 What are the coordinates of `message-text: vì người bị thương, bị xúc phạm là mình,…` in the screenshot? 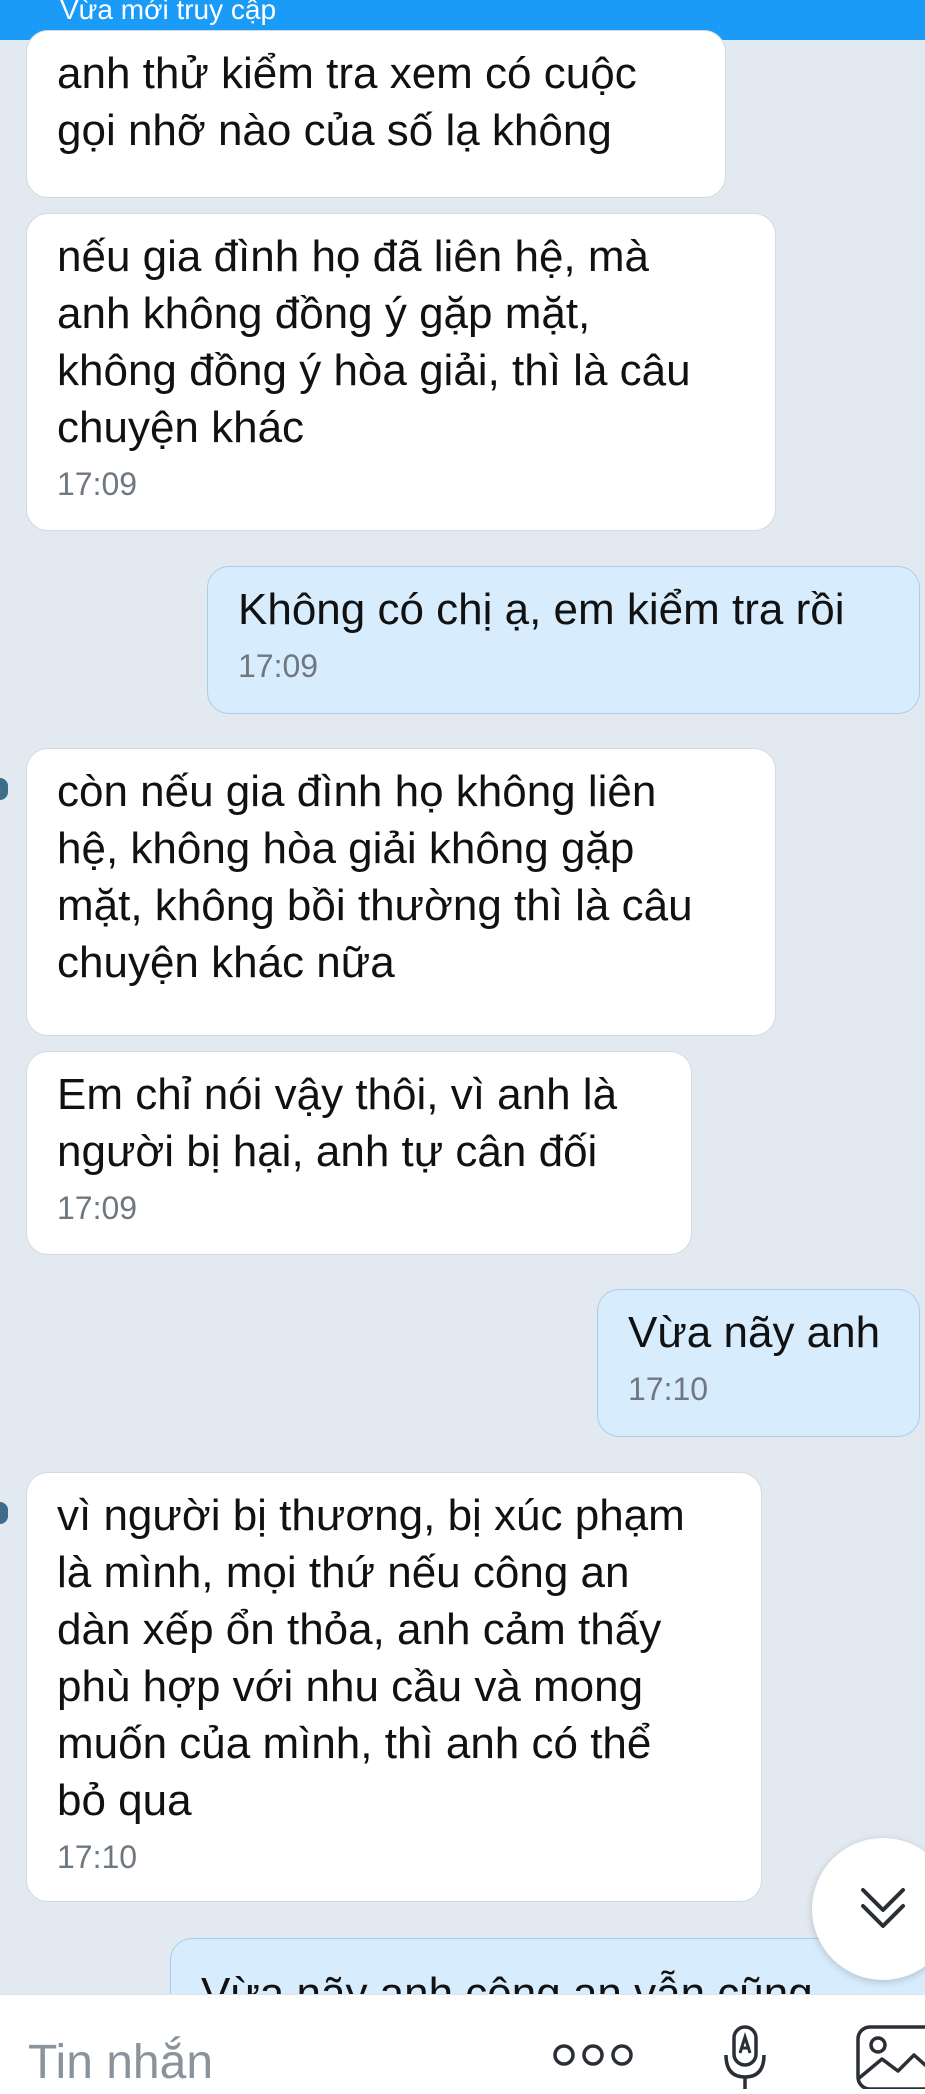 It's located at (371, 1658).